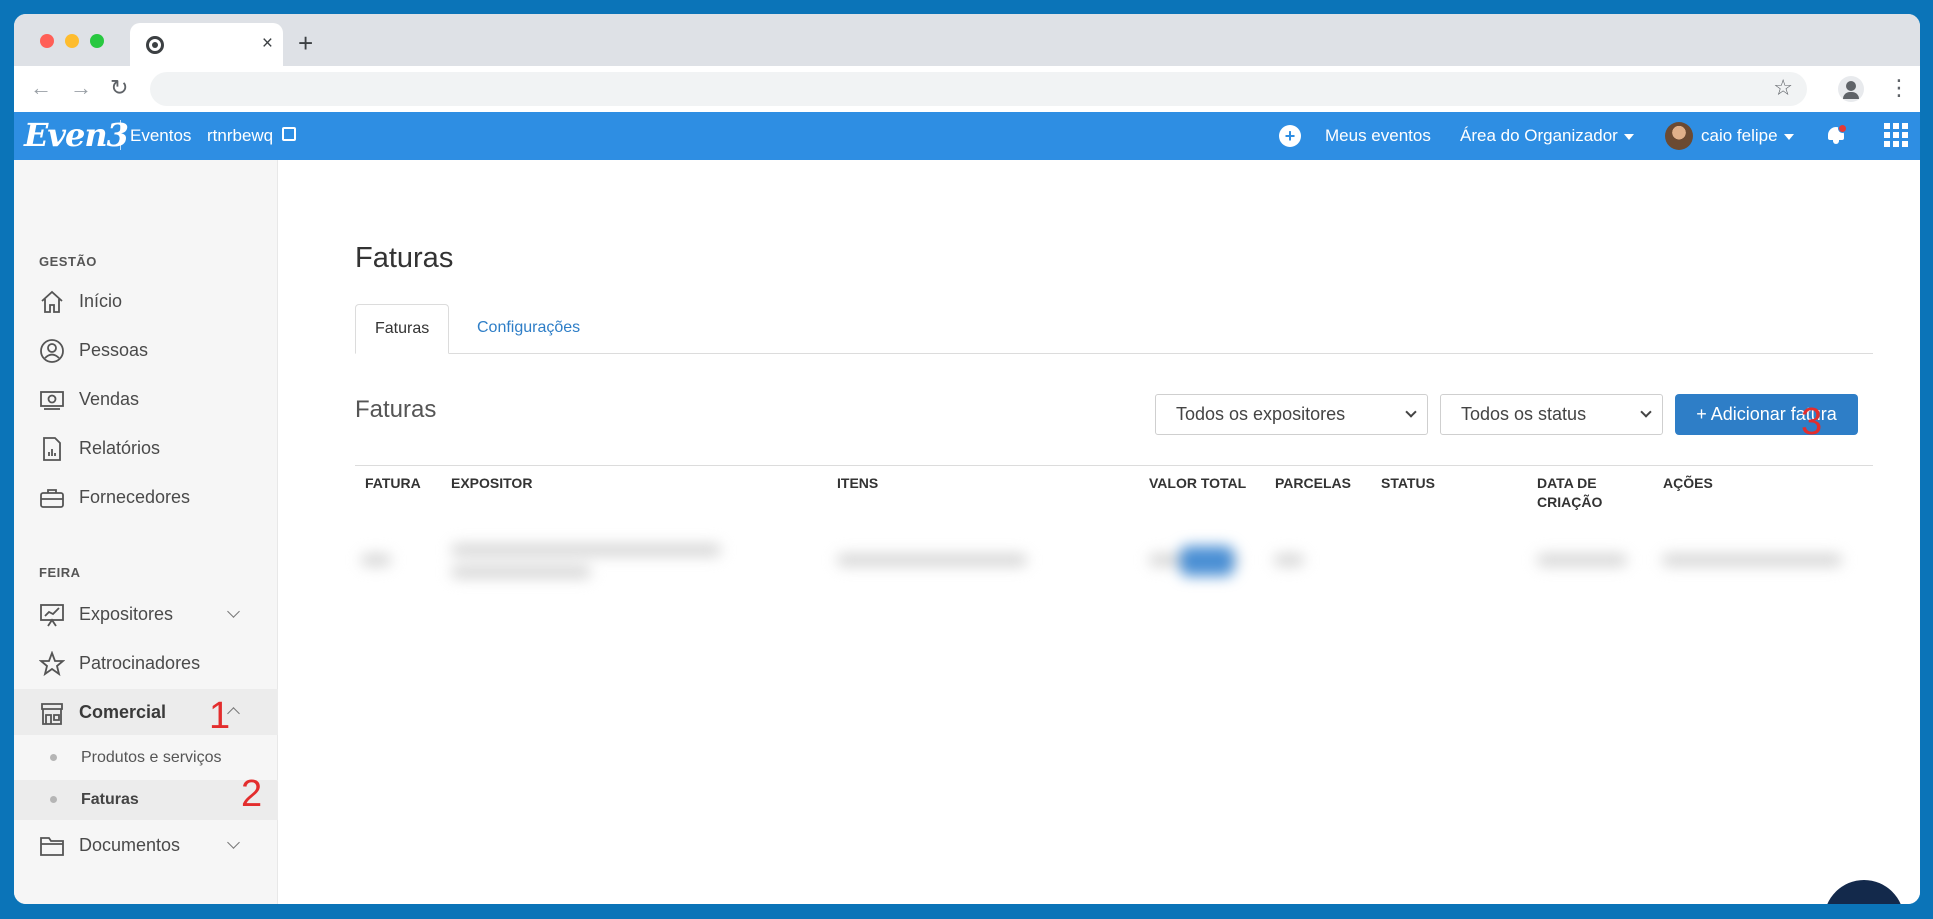 The width and height of the screenshot is (1933, 919). I want to click on reload-icon: ↻, so click(119, 88).